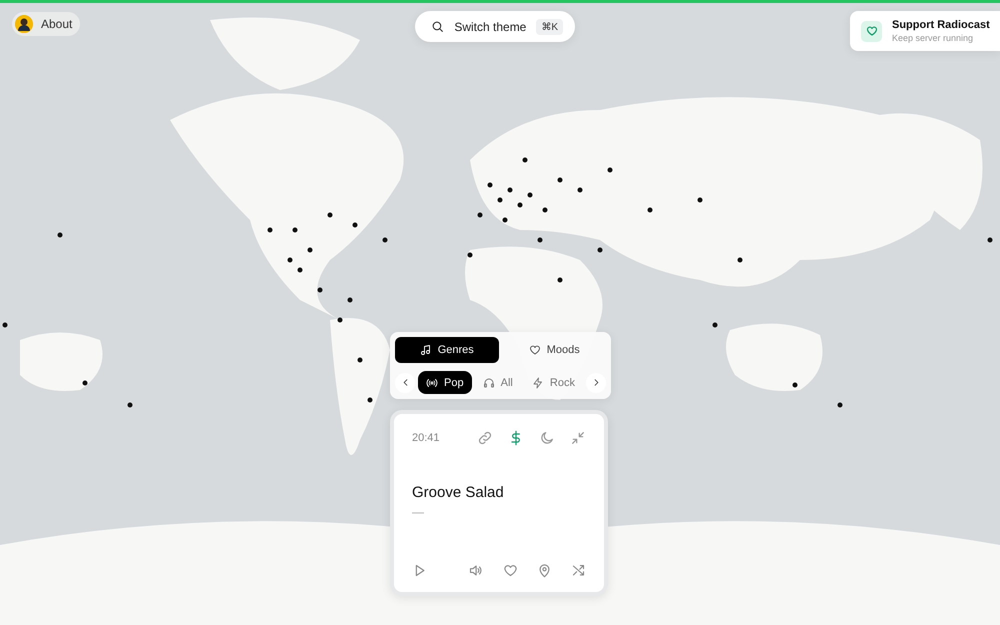 The width and height of the screenshot is (1000, 625). What do you see at coordinates (495, 26) in the screenshot?
I see `switch-theme-button: Switch theme ⌘K` at bounding box center [495, 26].